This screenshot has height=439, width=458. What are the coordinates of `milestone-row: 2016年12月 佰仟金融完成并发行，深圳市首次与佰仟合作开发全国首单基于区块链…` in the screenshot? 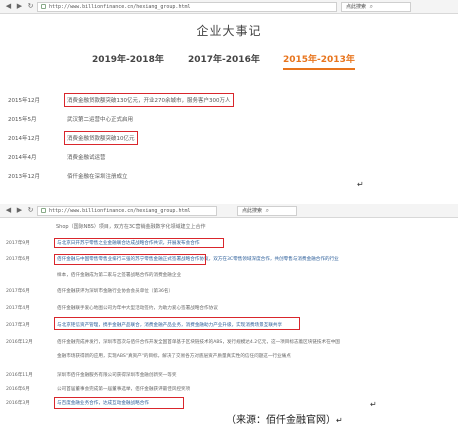 It's located at (229, 348).